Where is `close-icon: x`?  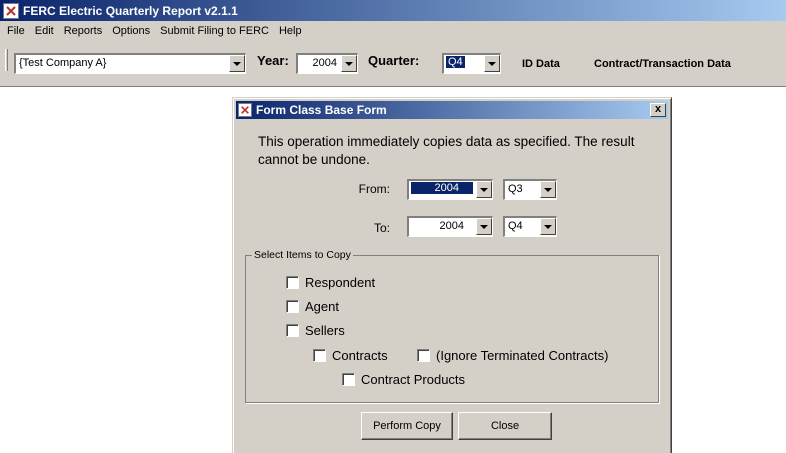 close-icon: x is located at coordinates (658, 110).